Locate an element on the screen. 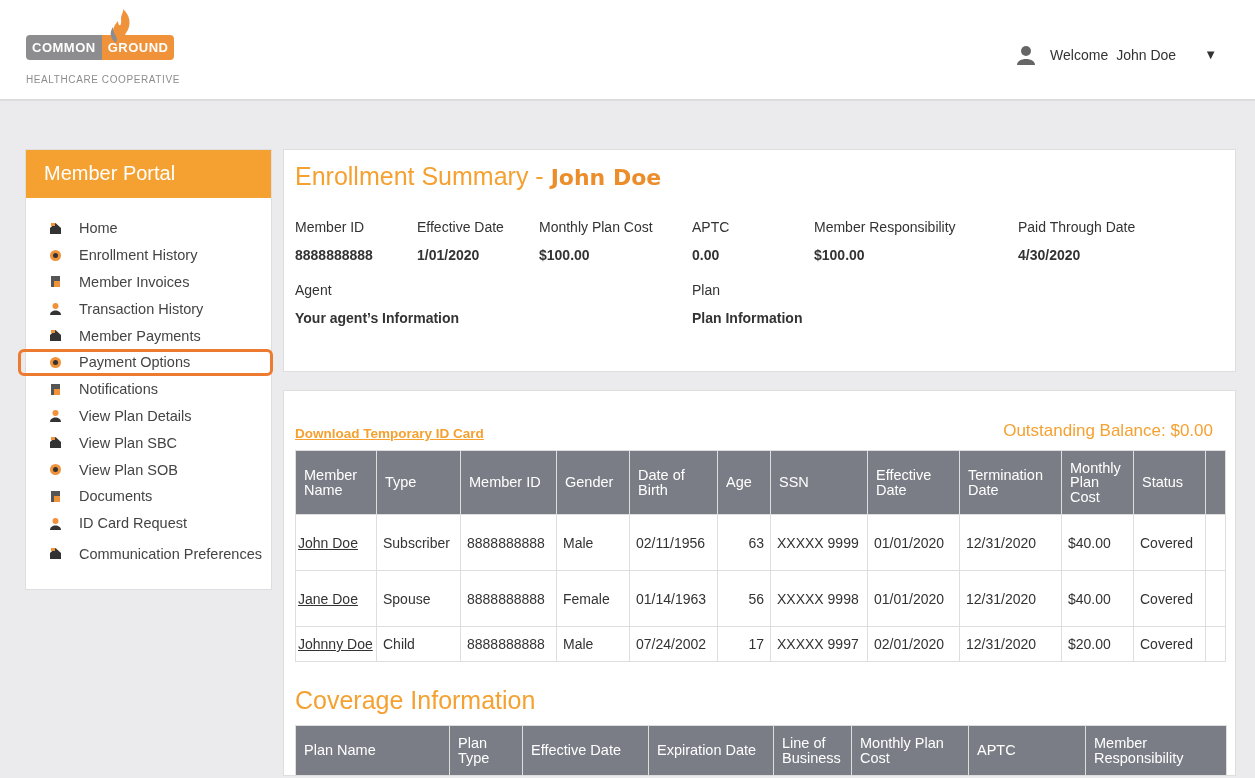 The width and height of the screenshot is (1255, 778). sidebar-item: Member Invoices is located at coordinates (145, 282).